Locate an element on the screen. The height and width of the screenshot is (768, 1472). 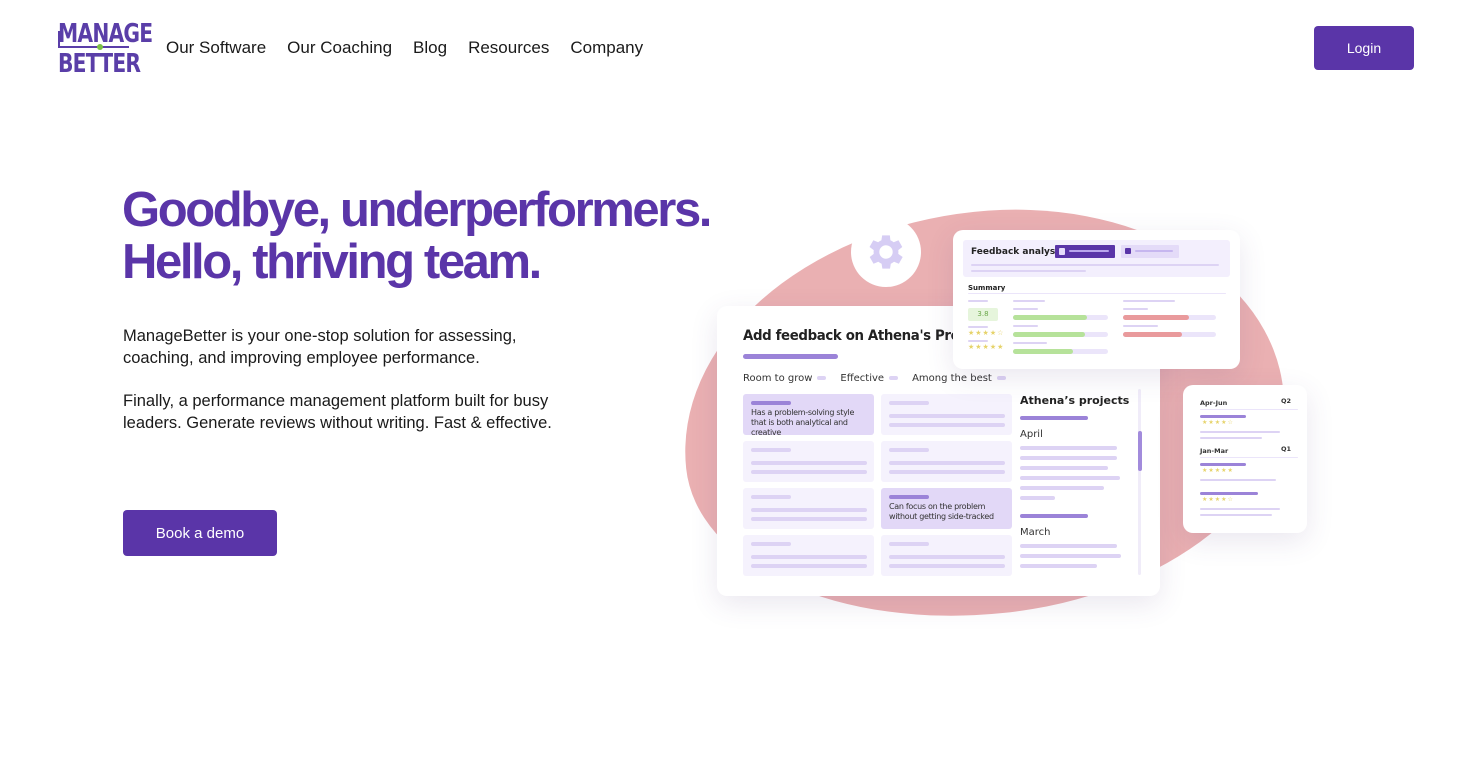
logo-rule is located at coordinates (93, 47).